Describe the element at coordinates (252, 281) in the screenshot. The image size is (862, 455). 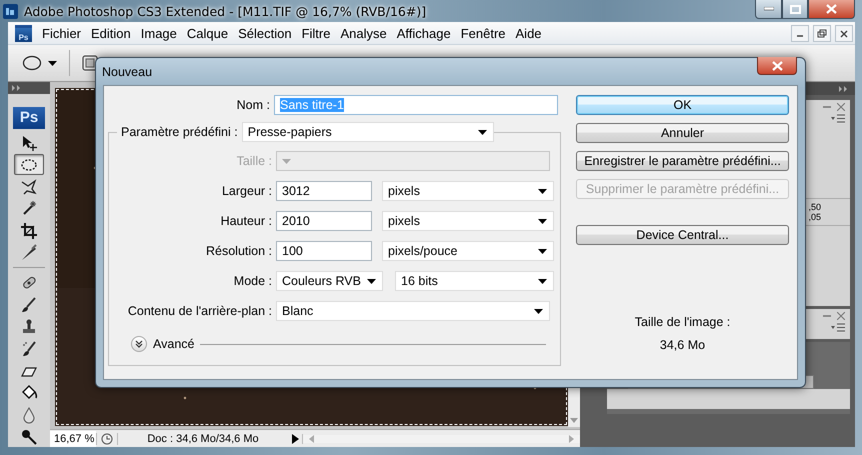
I see `field-label: Mode :` at that location.